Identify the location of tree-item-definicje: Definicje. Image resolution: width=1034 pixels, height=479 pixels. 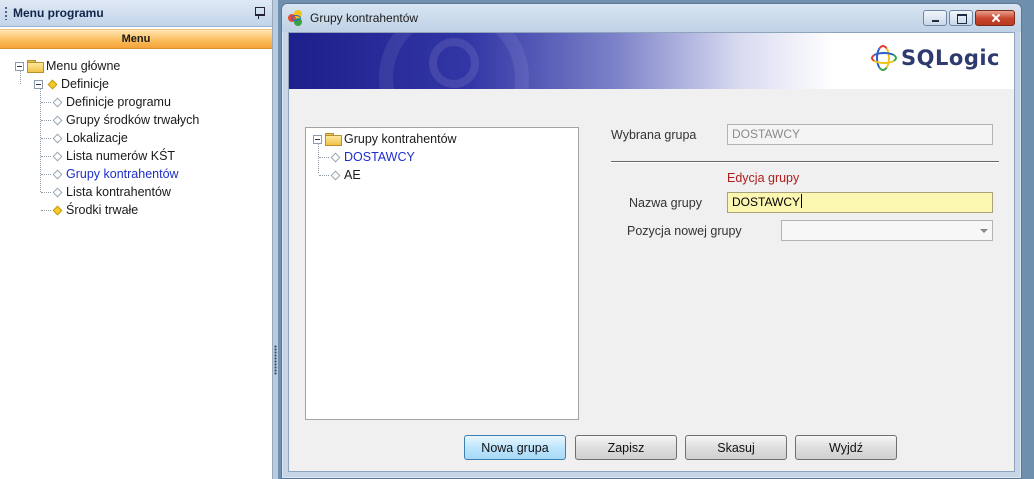
(136, 84).